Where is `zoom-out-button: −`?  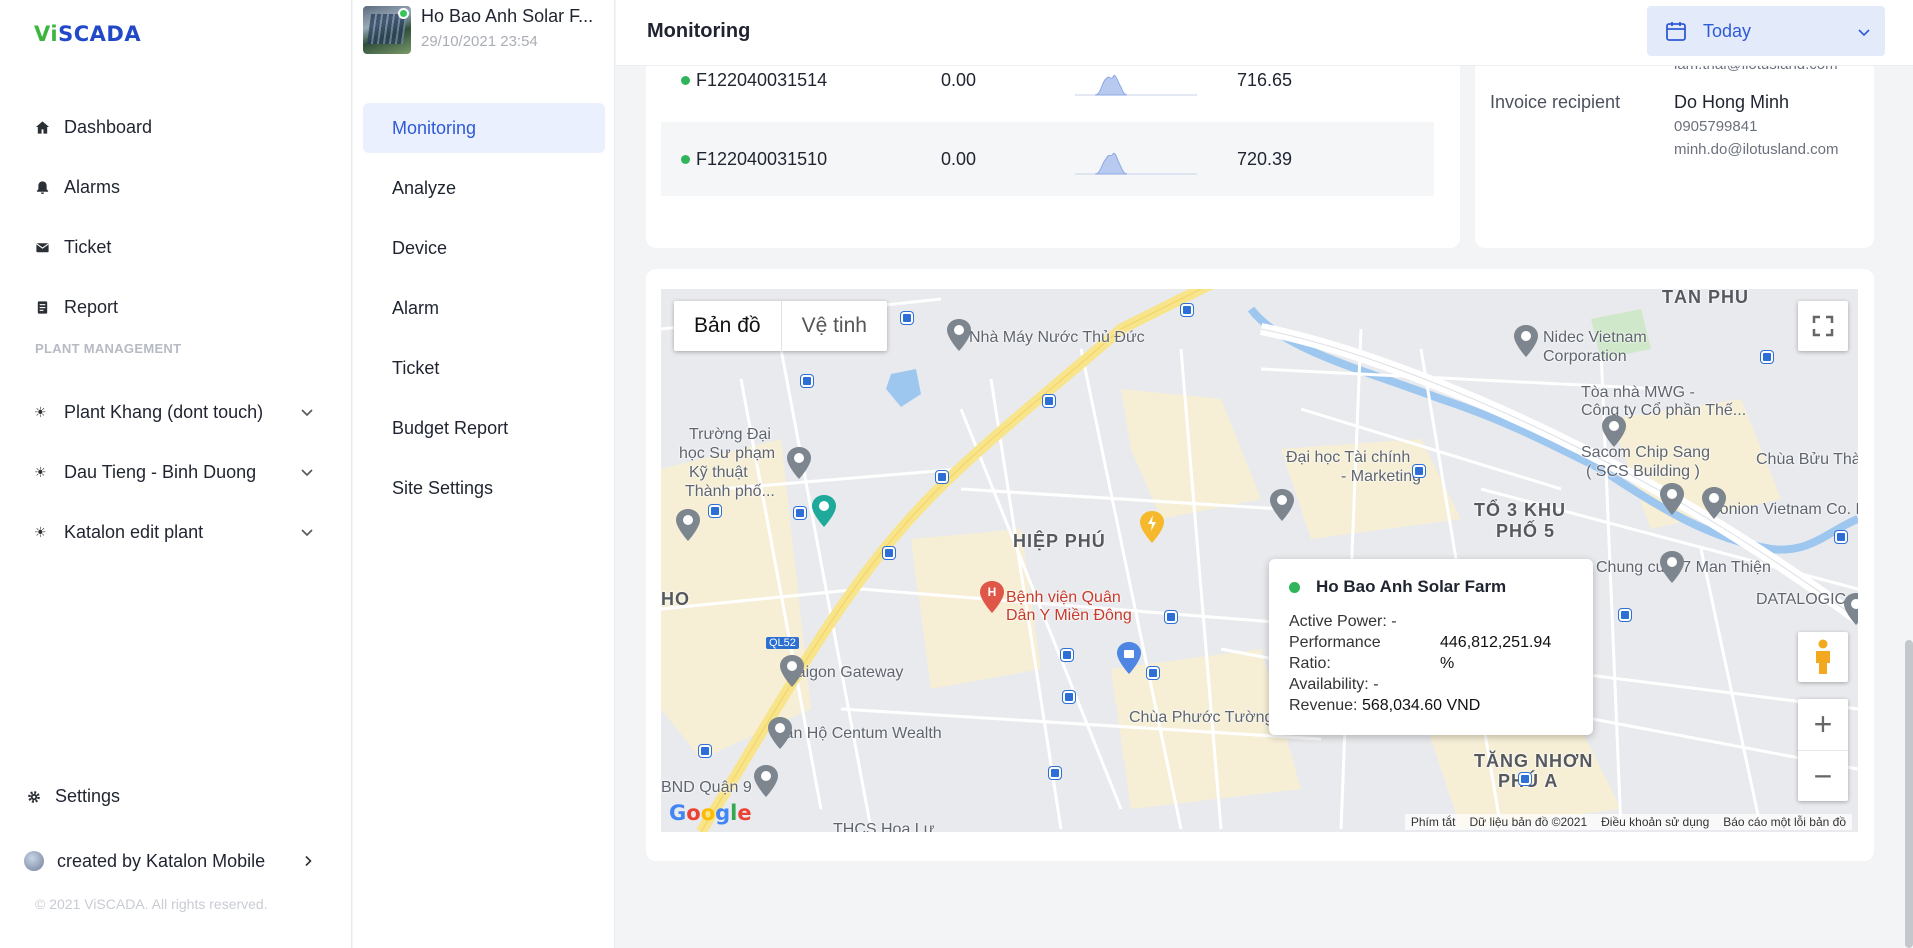
zoom-out-button: − is located at coordinates (1823, 775).